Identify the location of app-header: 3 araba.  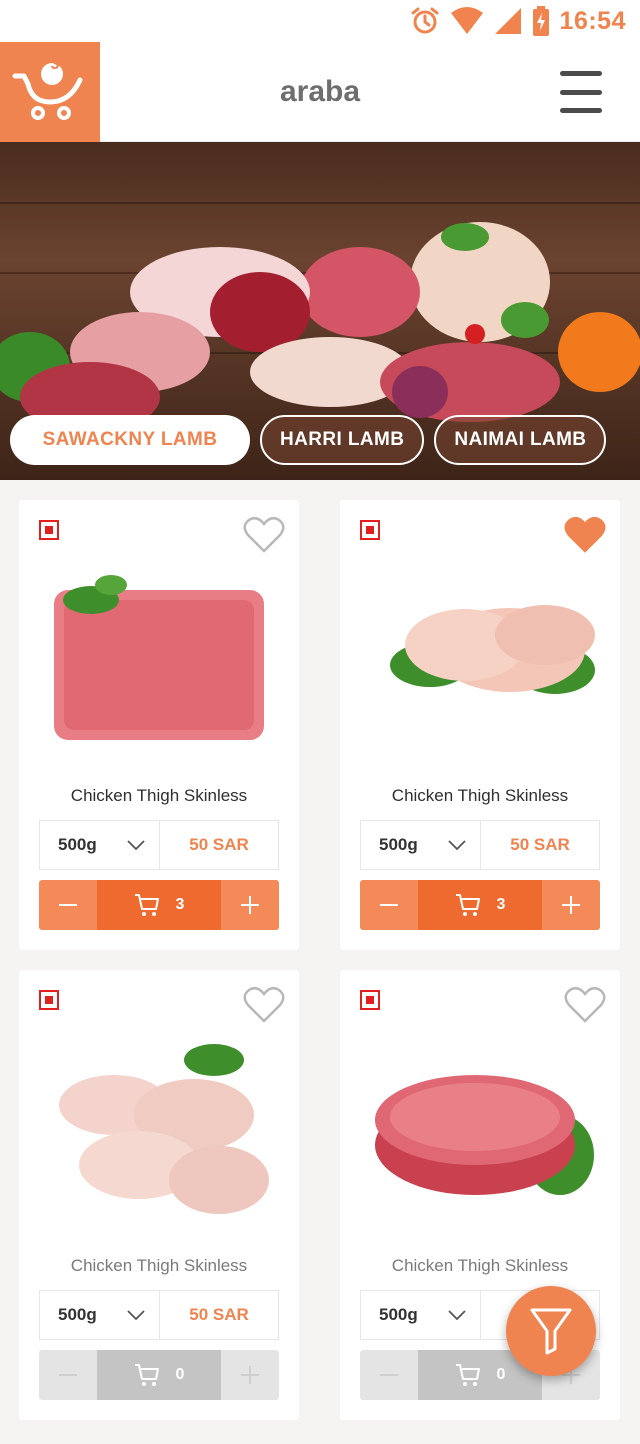
(320, 92).